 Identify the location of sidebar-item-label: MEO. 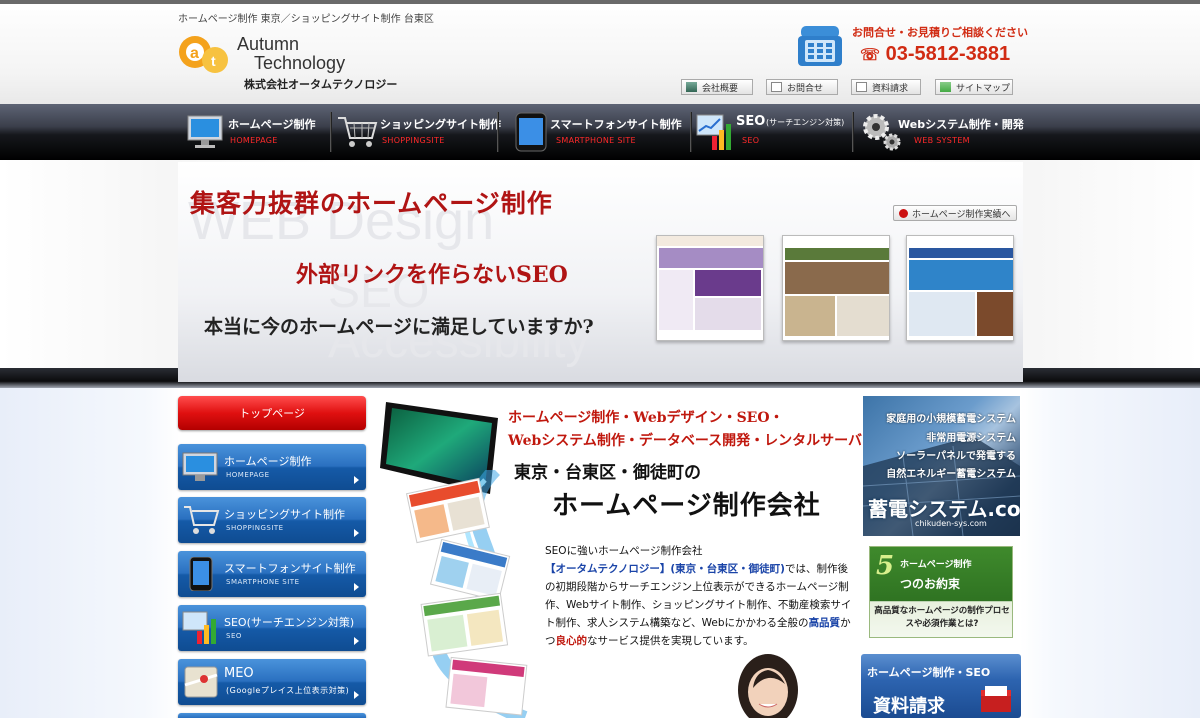
(239, 673).